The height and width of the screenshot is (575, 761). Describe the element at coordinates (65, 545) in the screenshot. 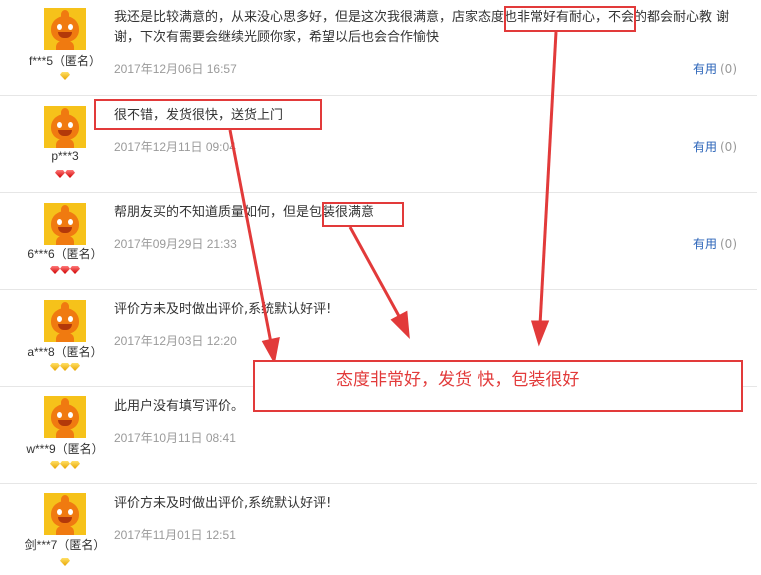

I see `reviewer-name: 剑***7（匿名）` at that location.